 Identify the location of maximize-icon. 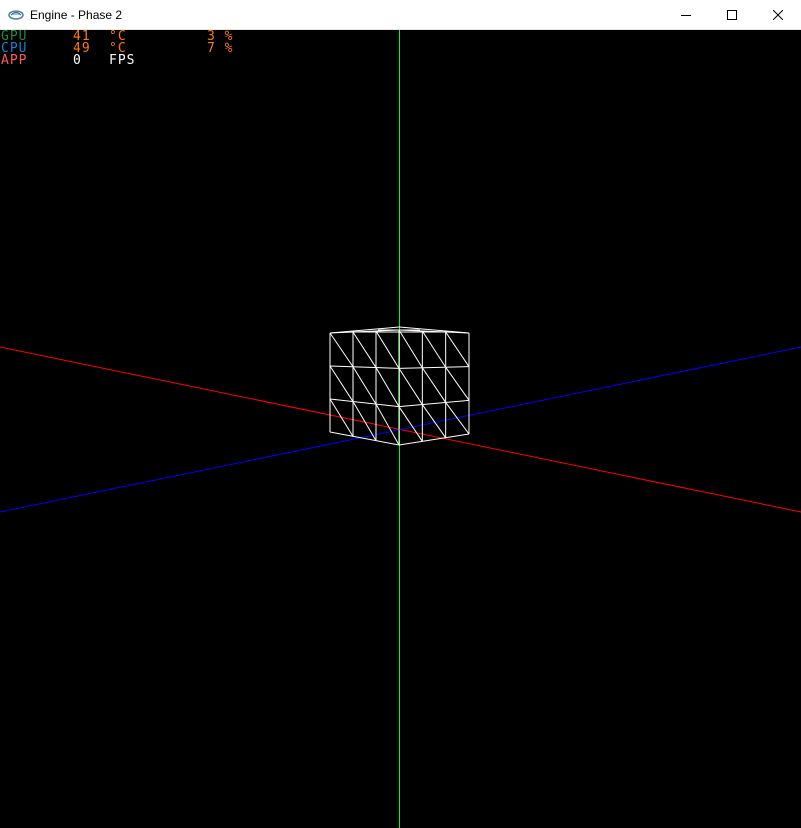
(732, 15).